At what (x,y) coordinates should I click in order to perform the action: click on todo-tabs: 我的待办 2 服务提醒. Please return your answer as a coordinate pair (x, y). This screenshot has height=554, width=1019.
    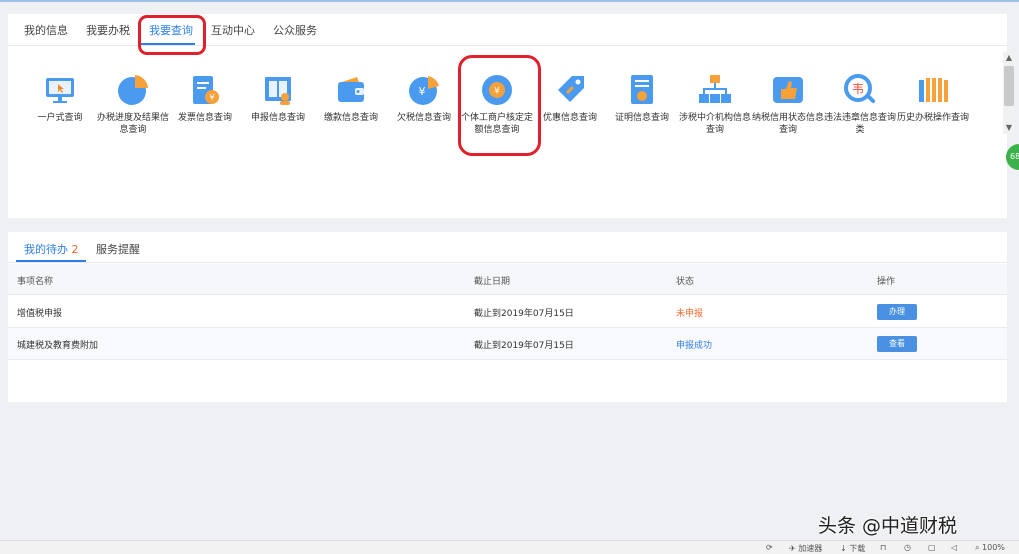
    Looking at the image, I should click on (507, 247).